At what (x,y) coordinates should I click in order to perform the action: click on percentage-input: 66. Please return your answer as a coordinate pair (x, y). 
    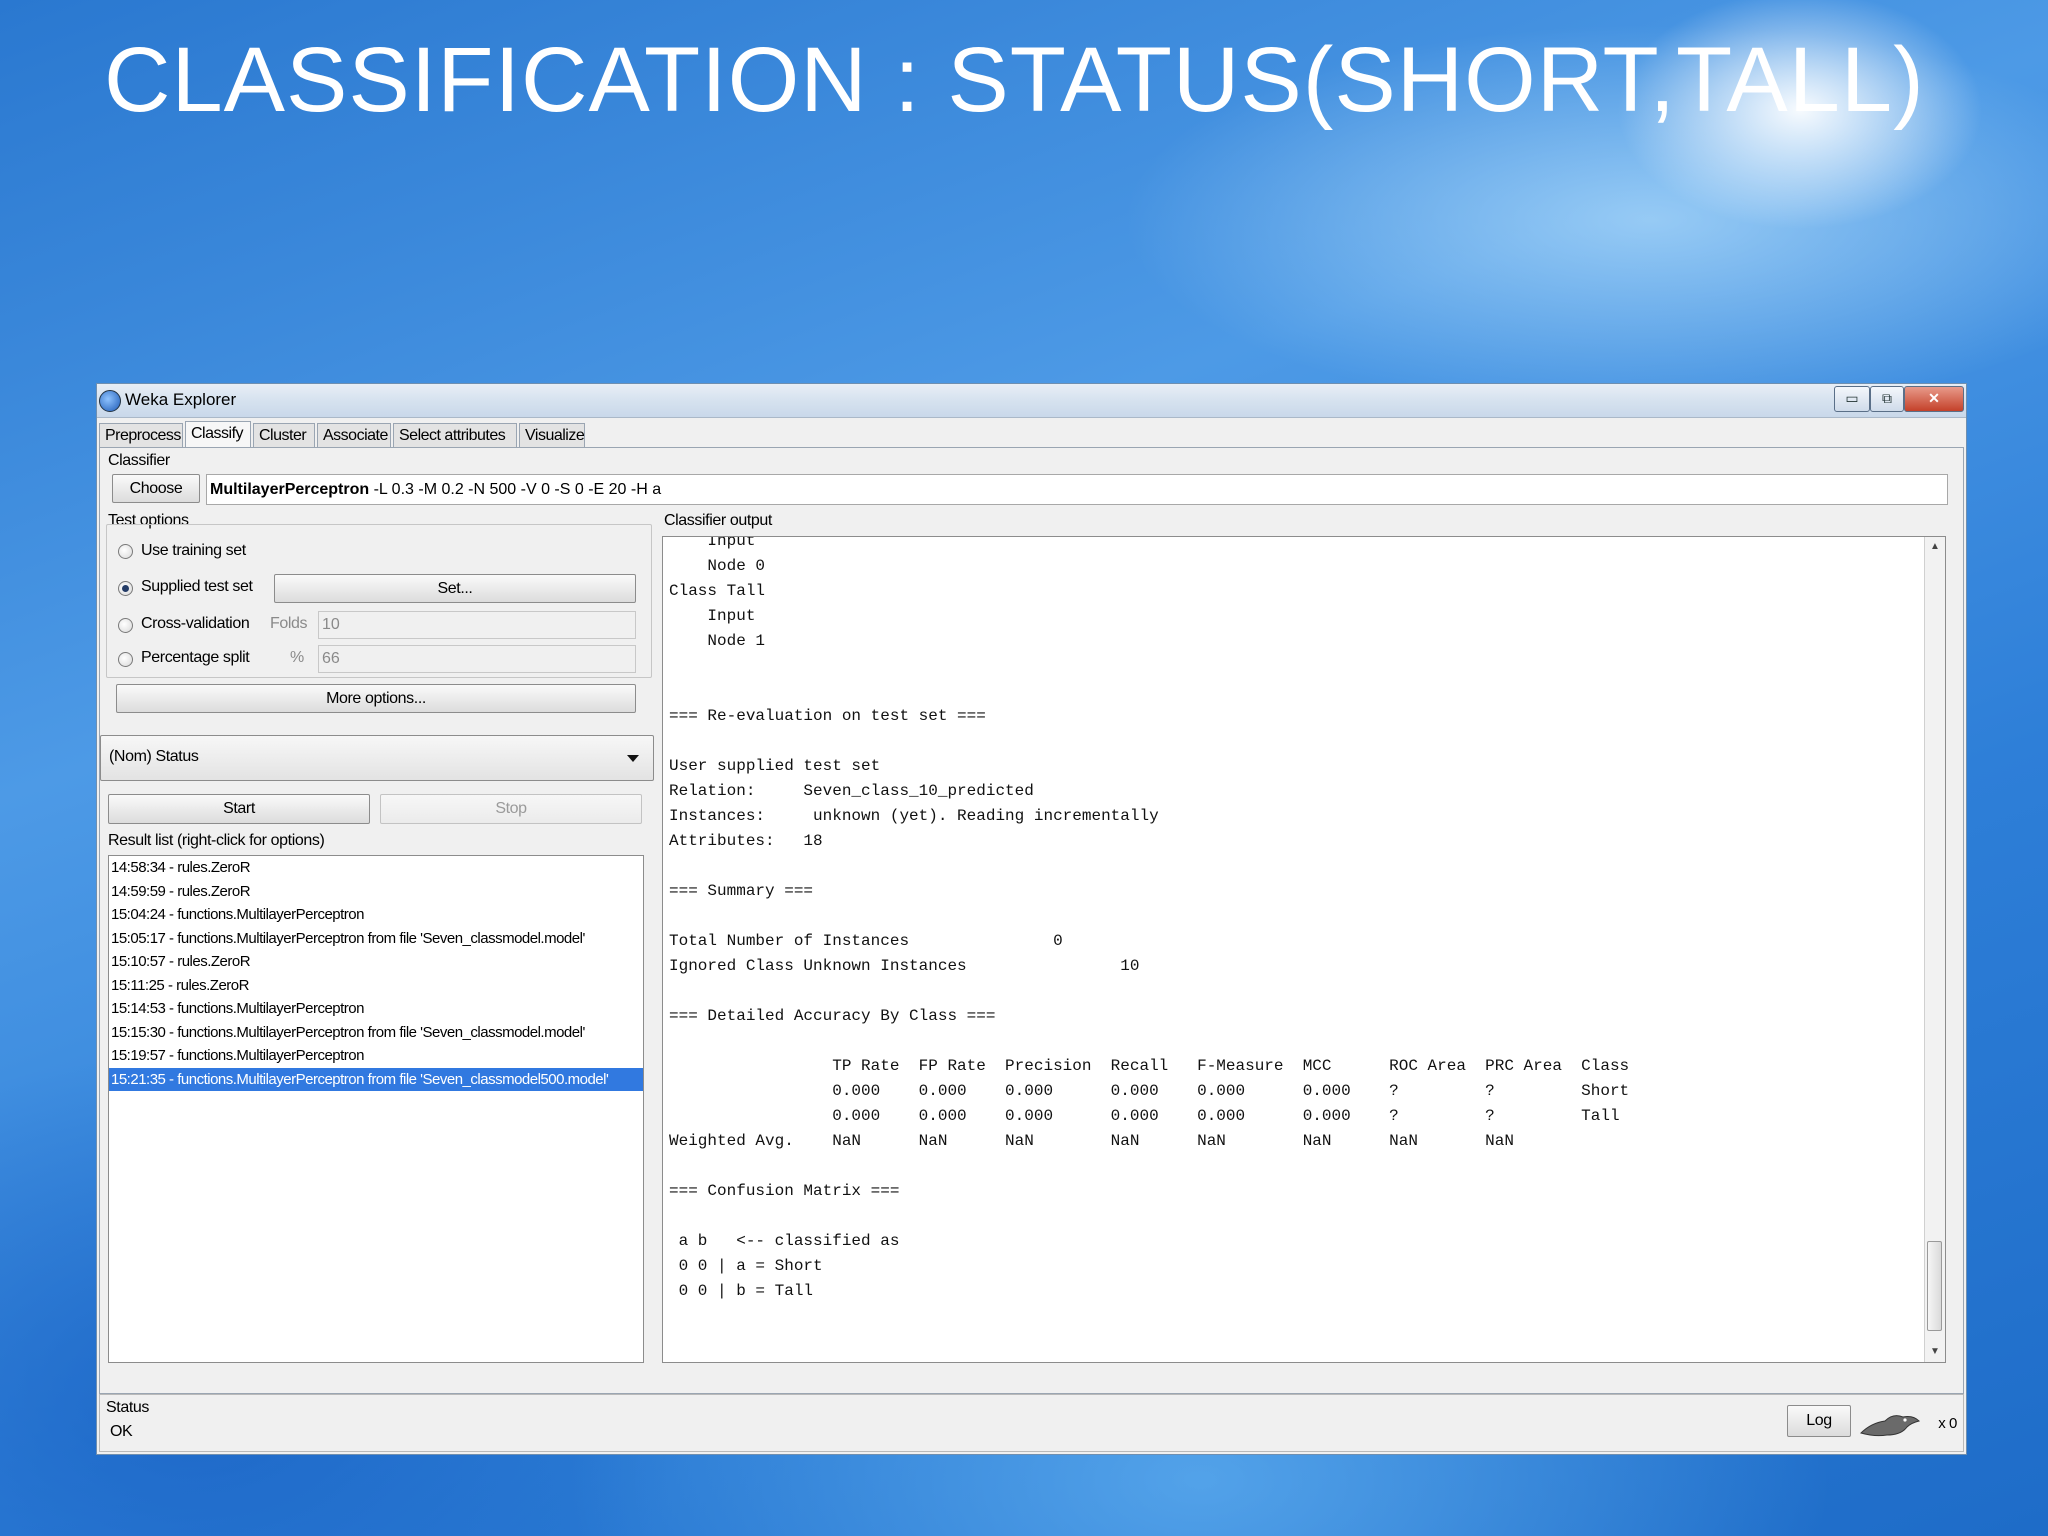
    Looking at the image, I should click on (477, 659).